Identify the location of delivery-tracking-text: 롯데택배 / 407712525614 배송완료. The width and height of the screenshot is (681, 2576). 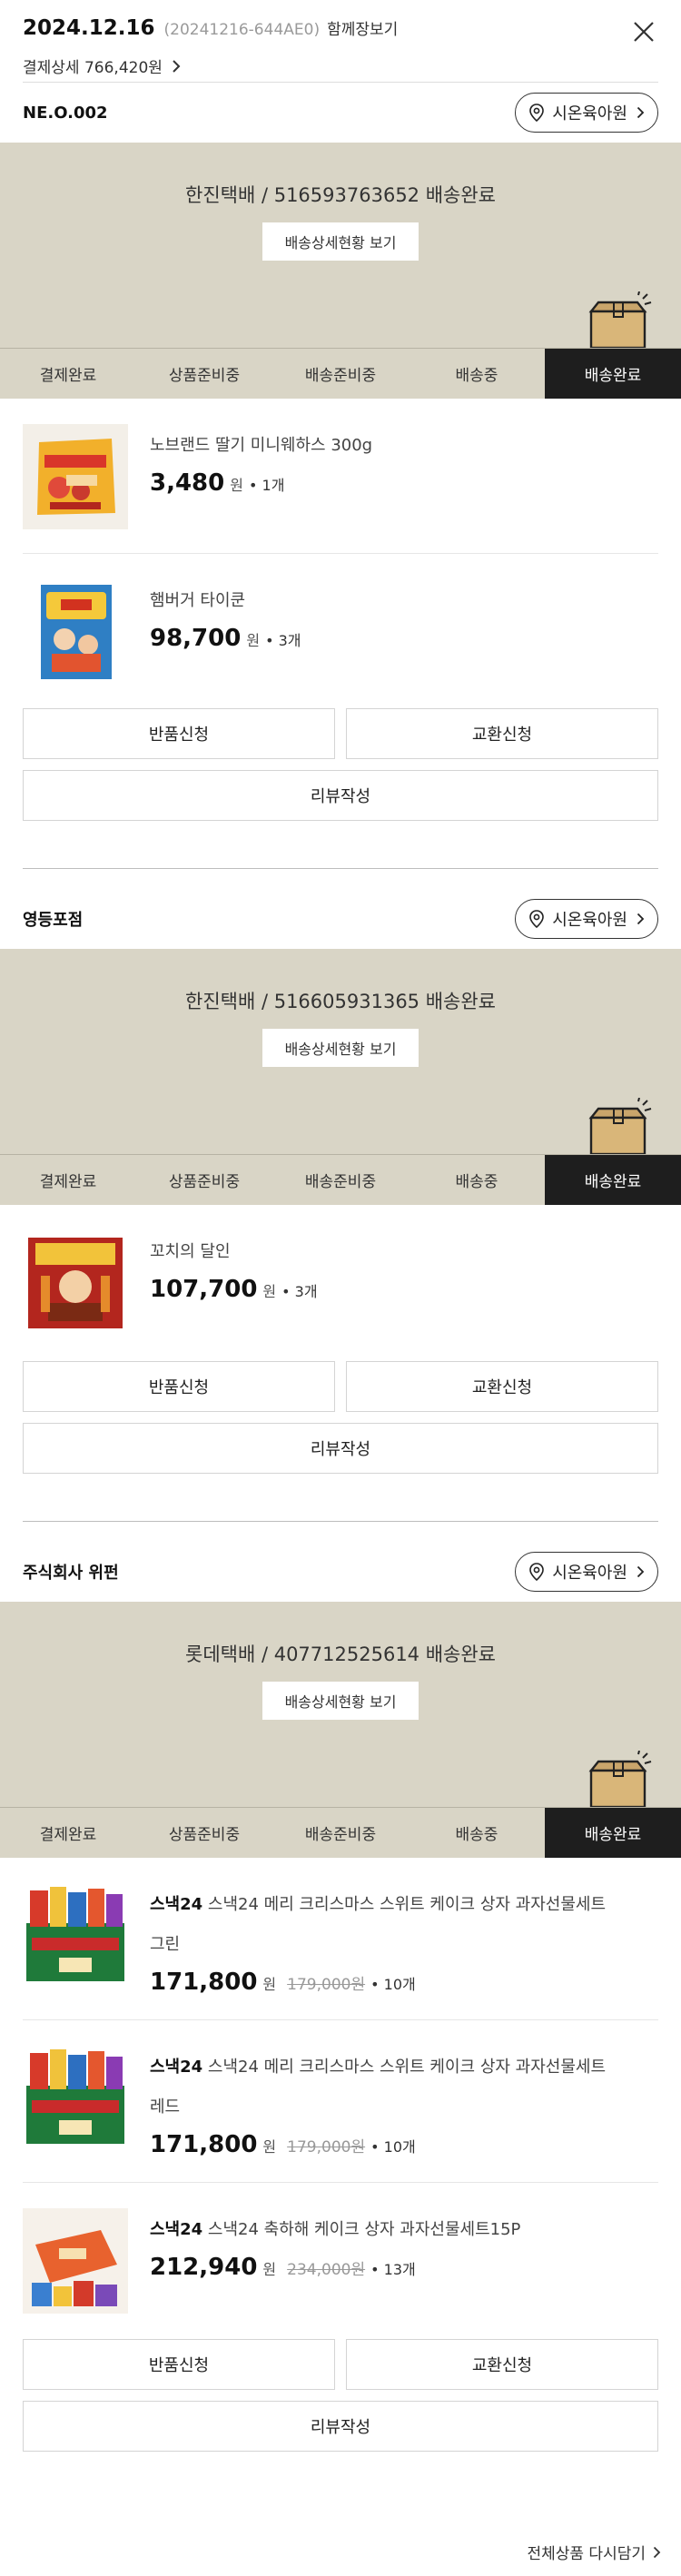
(340, 1654).